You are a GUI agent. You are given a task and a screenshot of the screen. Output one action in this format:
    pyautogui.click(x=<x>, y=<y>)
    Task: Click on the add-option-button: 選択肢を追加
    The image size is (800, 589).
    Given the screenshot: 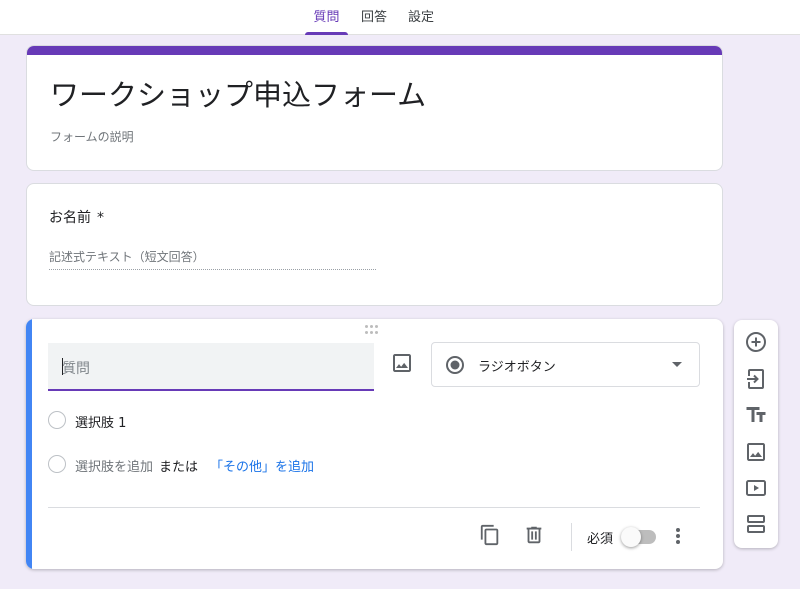 What is the action you would take?
    pyautogui.click(x=114, y=467)
    